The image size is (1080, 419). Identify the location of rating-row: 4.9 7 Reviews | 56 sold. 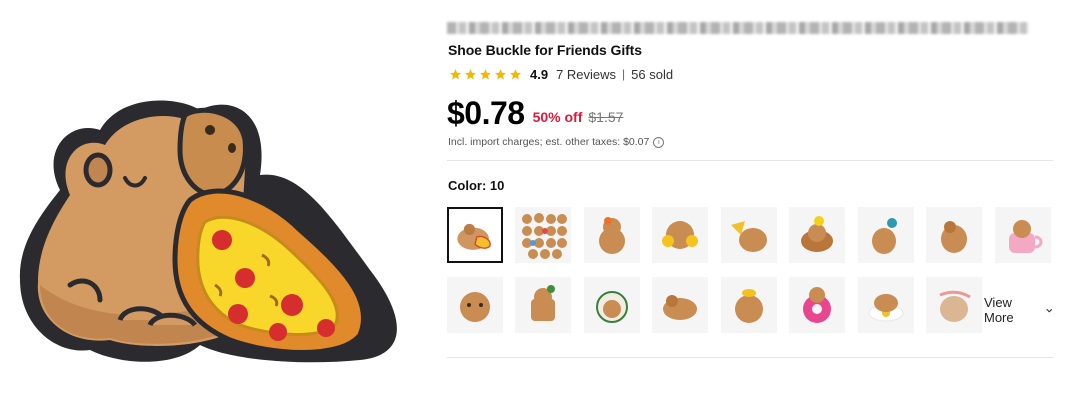
(561, 74).